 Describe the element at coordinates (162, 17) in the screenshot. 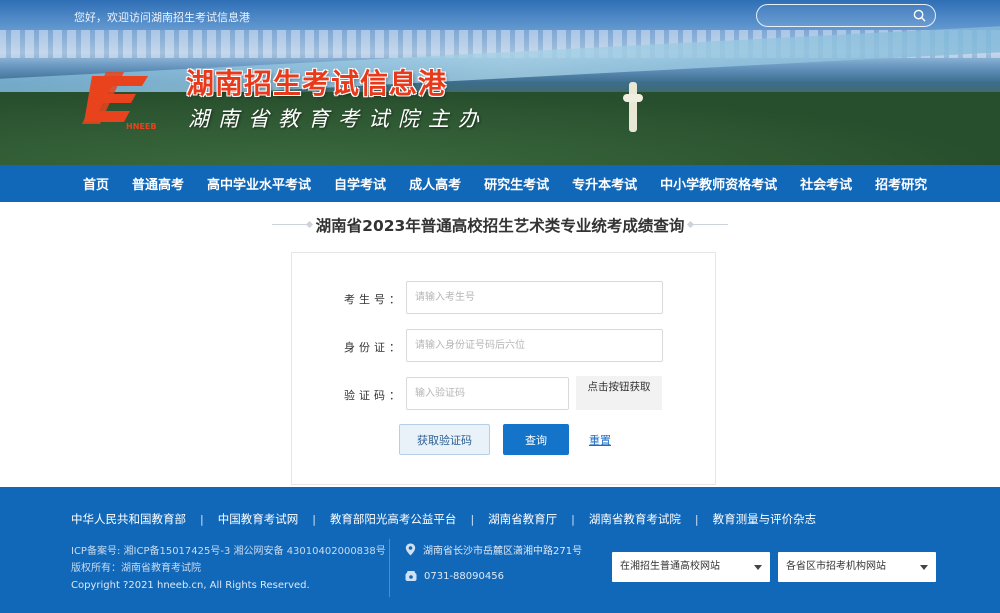

I see `greeting-text: 您好，欢迎访问湖南招生考试信息港` at that location.